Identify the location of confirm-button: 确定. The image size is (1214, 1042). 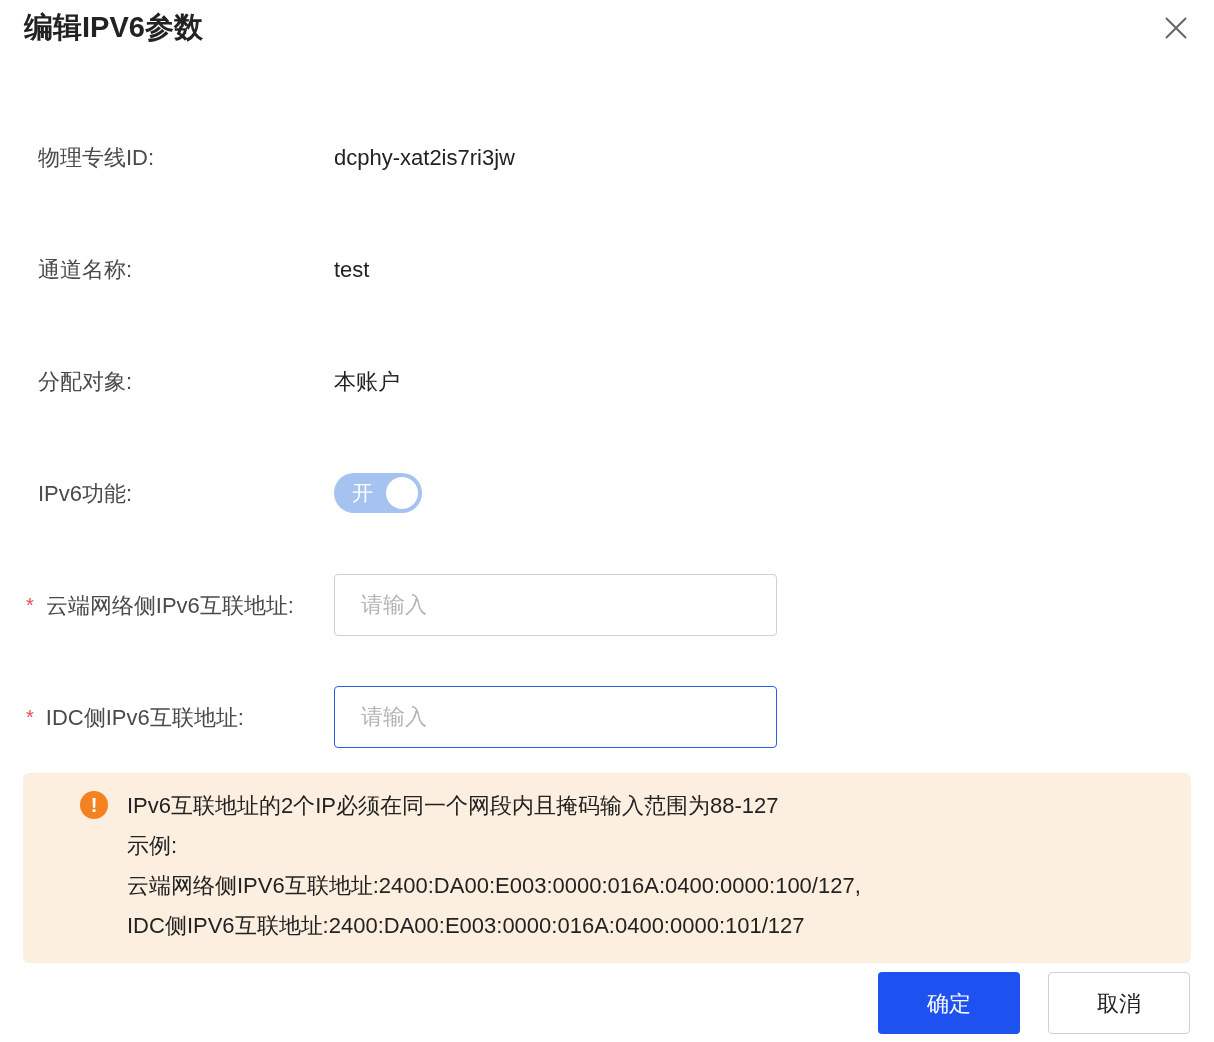
(949, 1003).